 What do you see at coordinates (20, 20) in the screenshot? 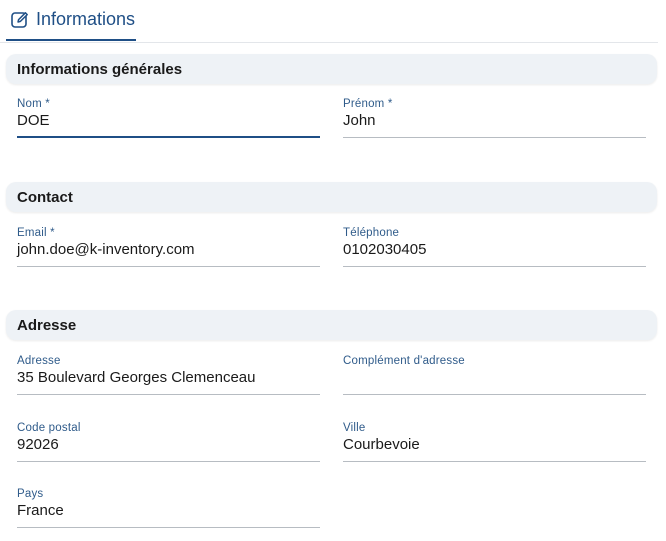
I see `edit-icon` at bounding box center [20, 20].